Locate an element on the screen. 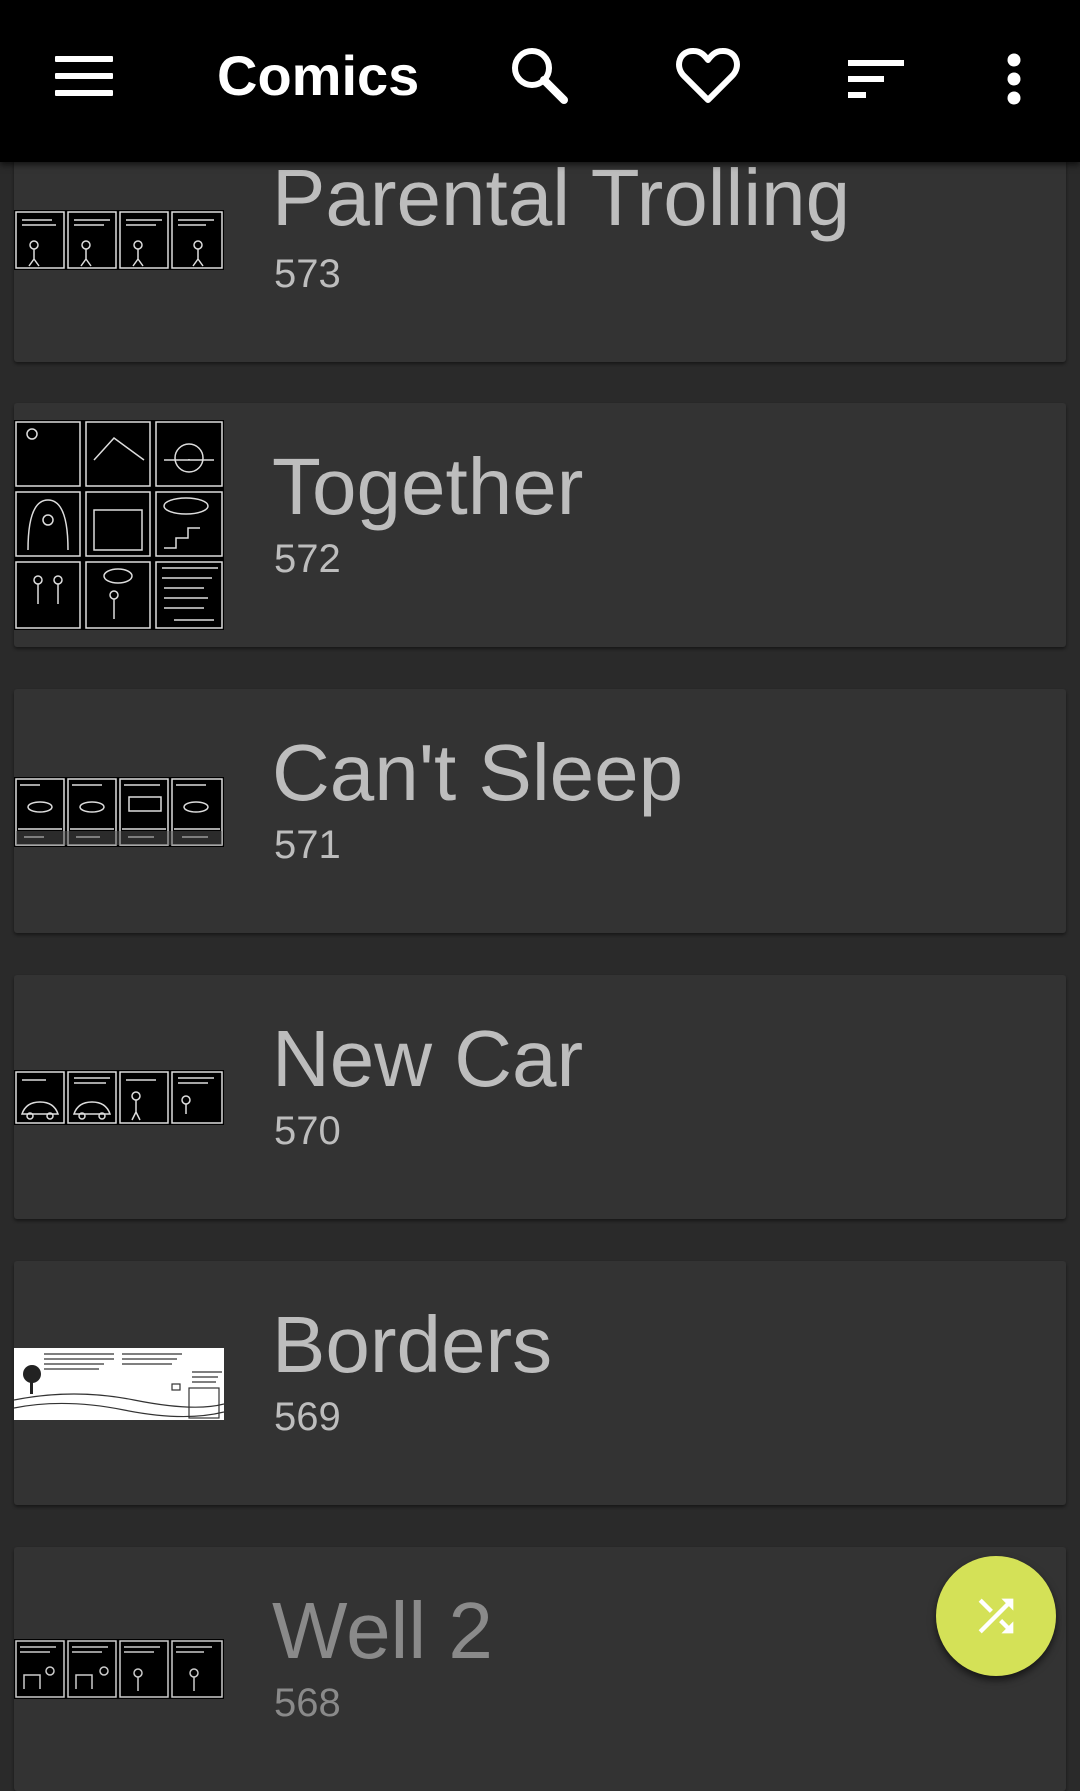 Image resolution: width=1080 pixels, height=1791 pixels. list-item: New Car 570 is located at coordinates (540, 1097).